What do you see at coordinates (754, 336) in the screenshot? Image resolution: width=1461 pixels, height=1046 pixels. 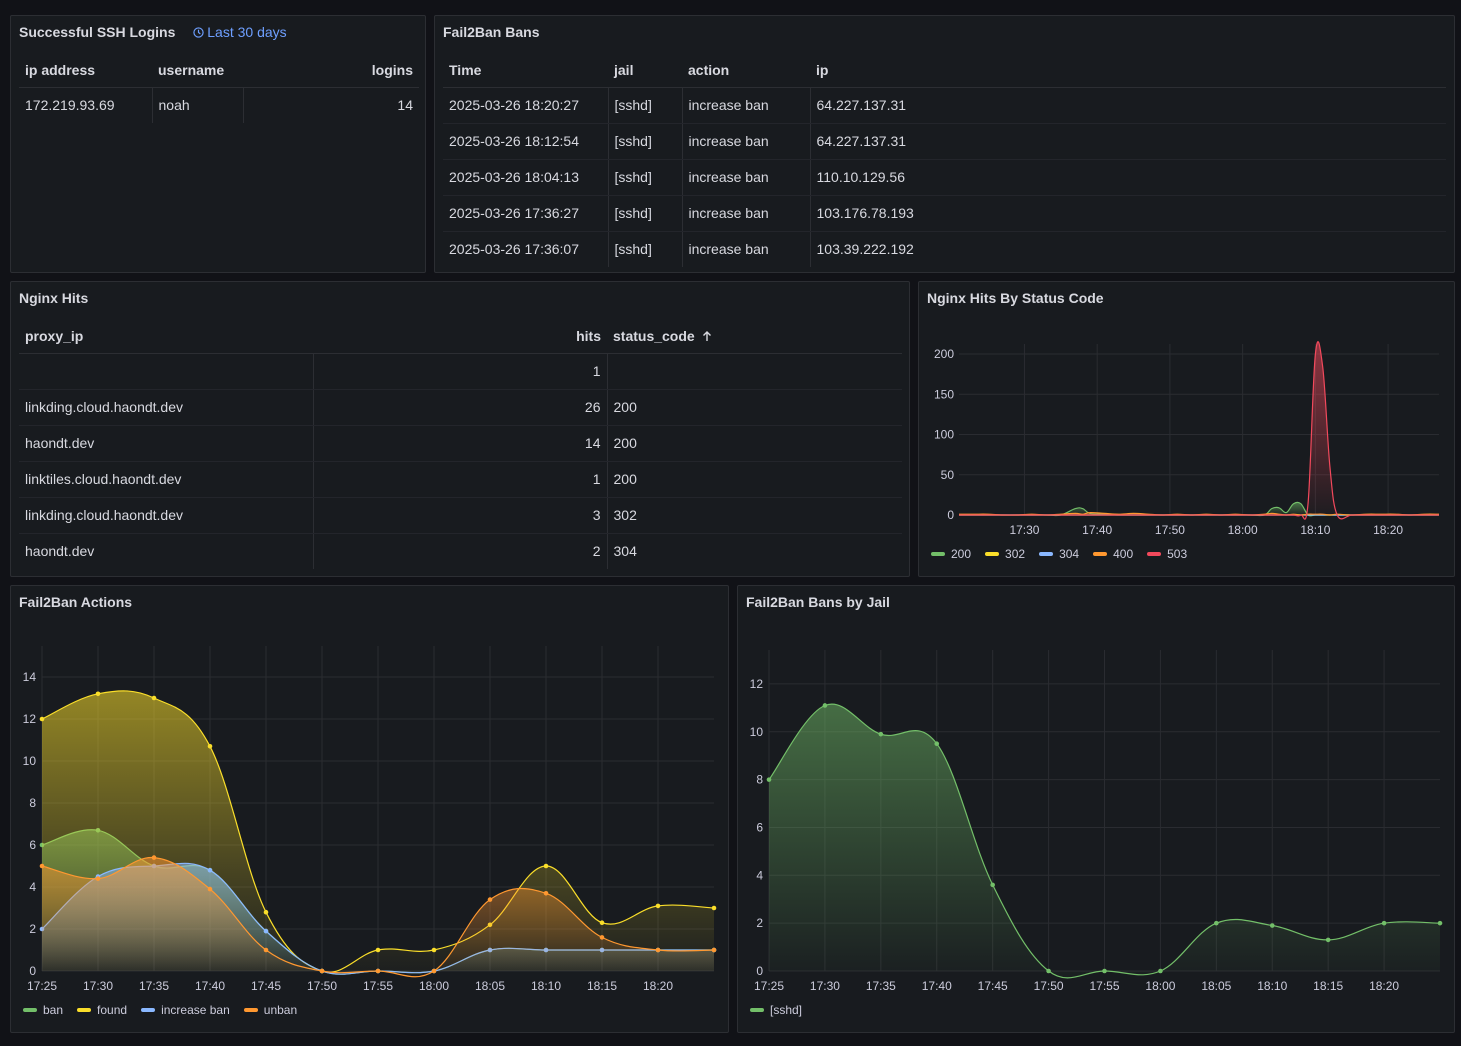 I see `column-header-sorted: status_code` at bounding box center [754, 336].